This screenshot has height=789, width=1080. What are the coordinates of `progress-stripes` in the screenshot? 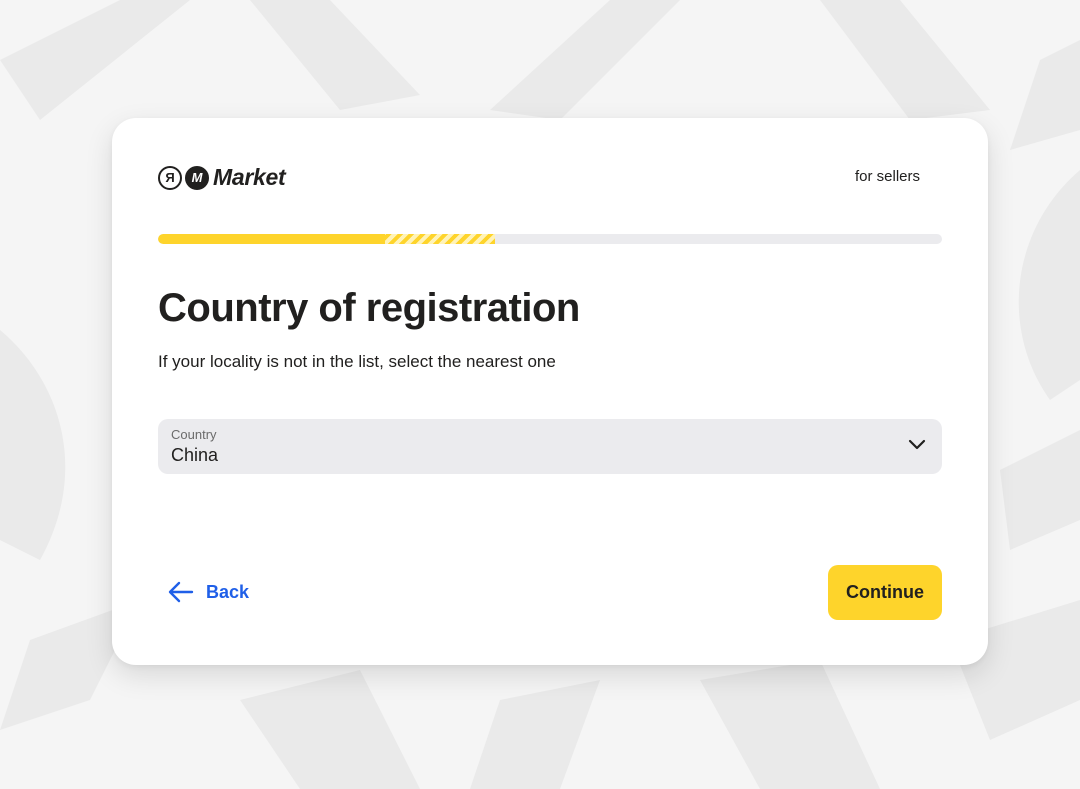 It's located at (440, 239).